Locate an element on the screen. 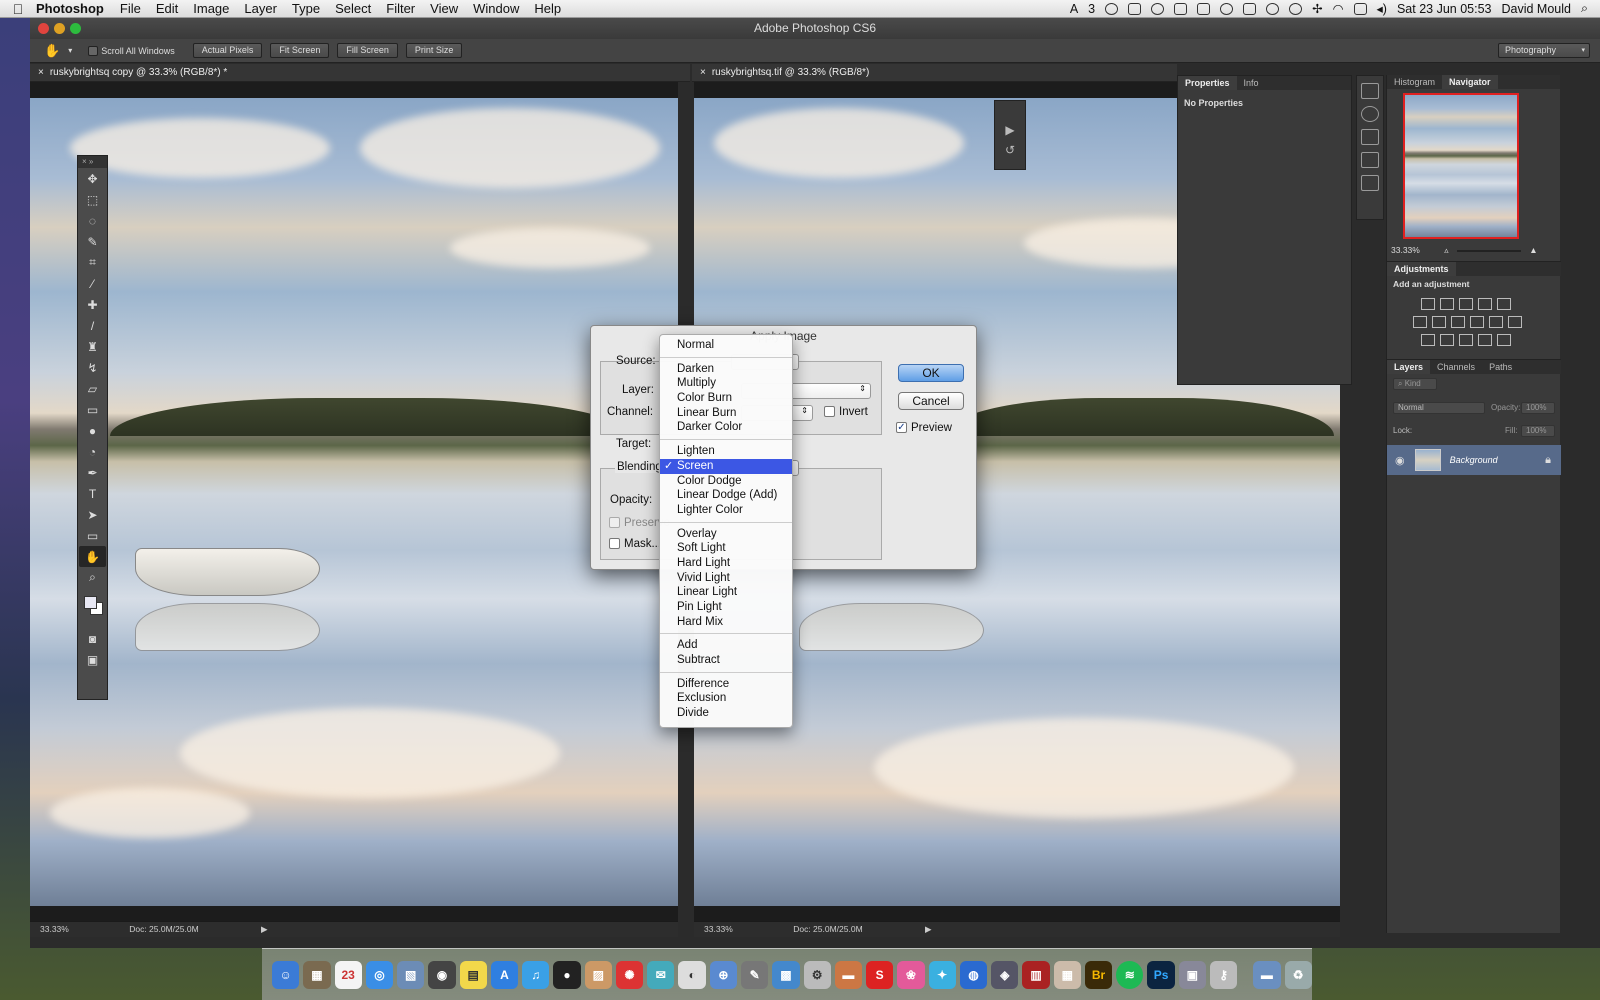  blend-option-multiply: Multiply is located at coordinates (726, 383).